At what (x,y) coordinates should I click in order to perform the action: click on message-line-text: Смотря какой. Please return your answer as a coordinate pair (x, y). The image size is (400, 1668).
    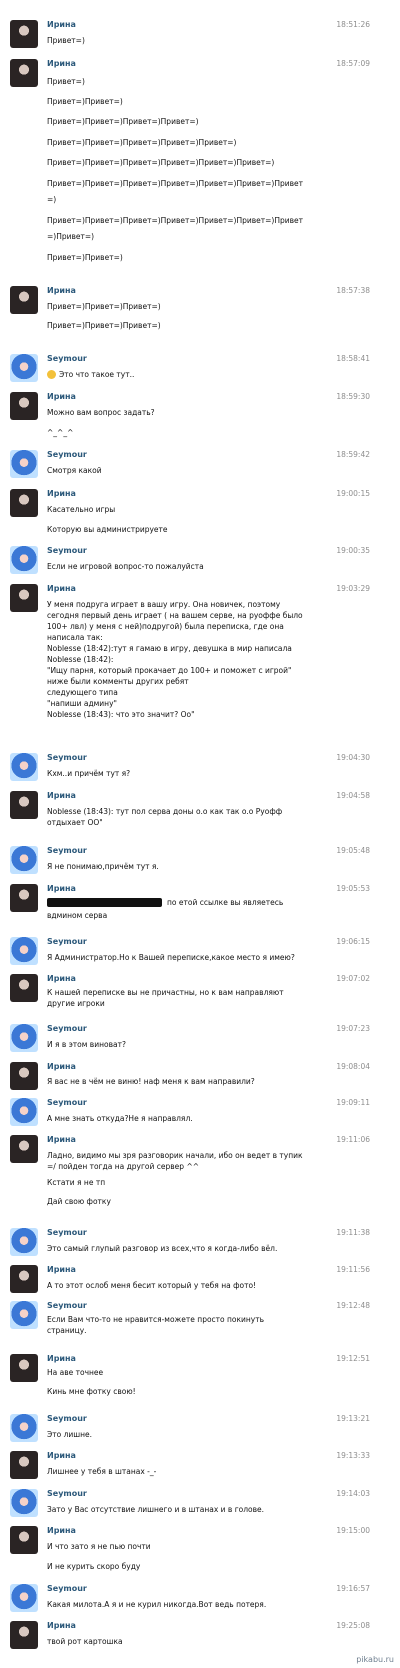
    Looking at the image, I should click on (74, 470).